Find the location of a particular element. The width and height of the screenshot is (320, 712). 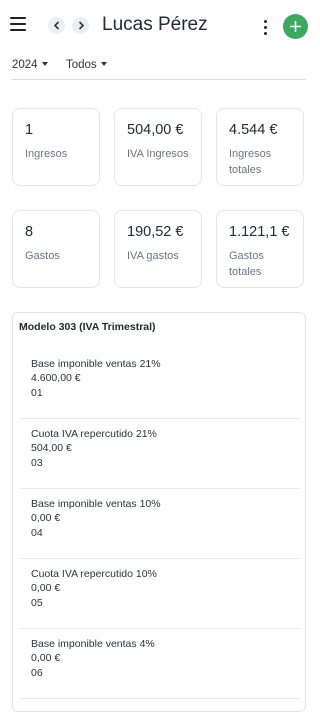

card-label: Gastos is located at coordinates (42, 256).